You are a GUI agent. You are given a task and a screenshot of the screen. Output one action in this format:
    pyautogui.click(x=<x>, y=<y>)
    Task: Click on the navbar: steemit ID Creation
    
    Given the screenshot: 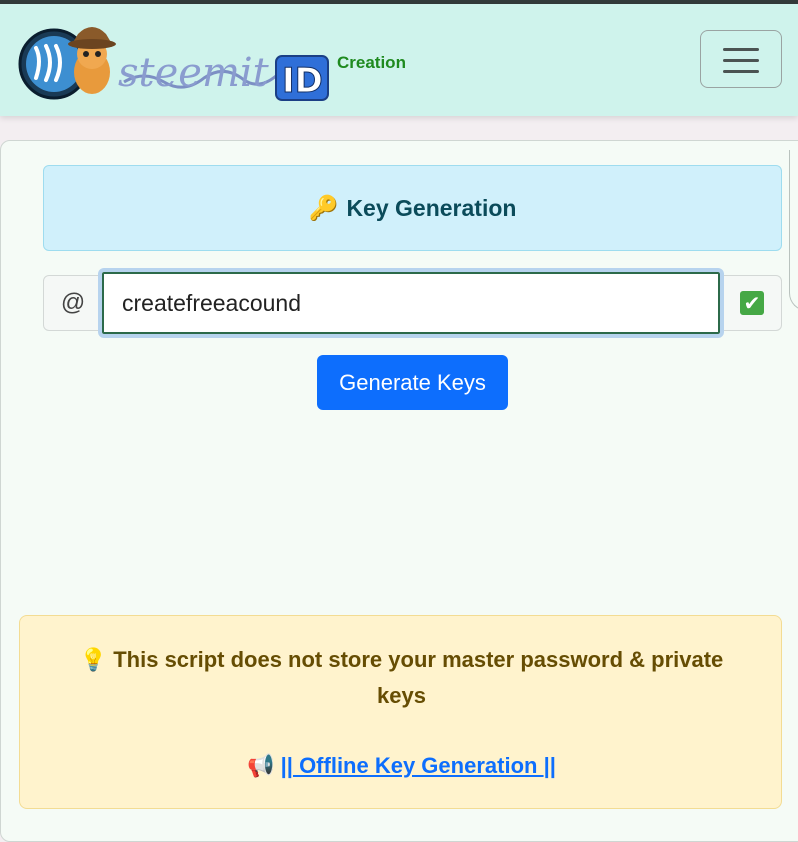 What is the action you would take?
    pyautogui.click(x=399, y=60)
    